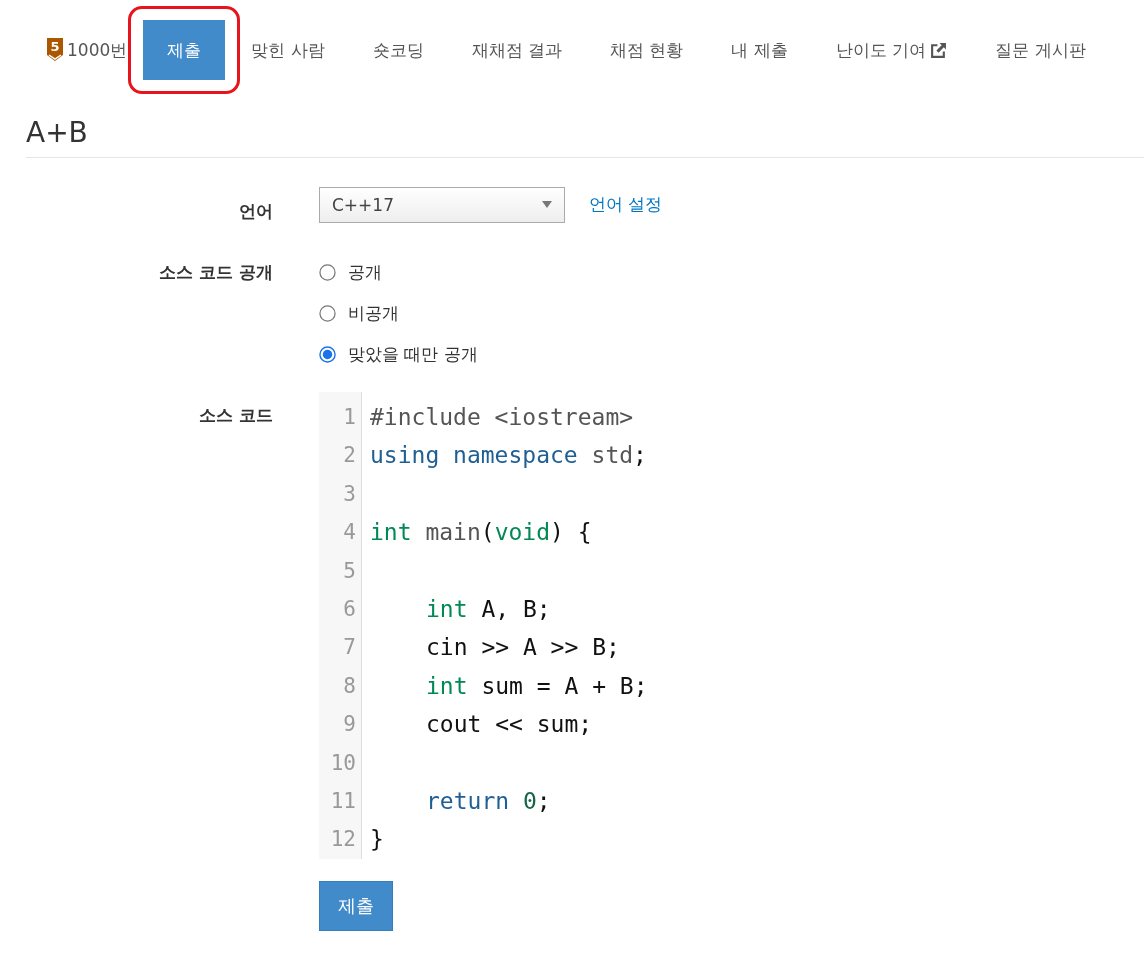 This screenshot has height=980, width=1144. Describe the element at coordinates (349, 648) in the screenshot. I see `line-number: 7` at that location.